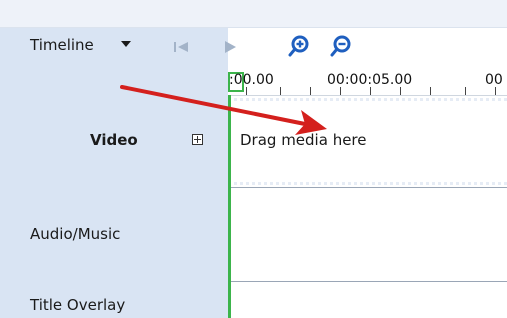  I want to click on ruler-label: :00.00, so click(251, 80).